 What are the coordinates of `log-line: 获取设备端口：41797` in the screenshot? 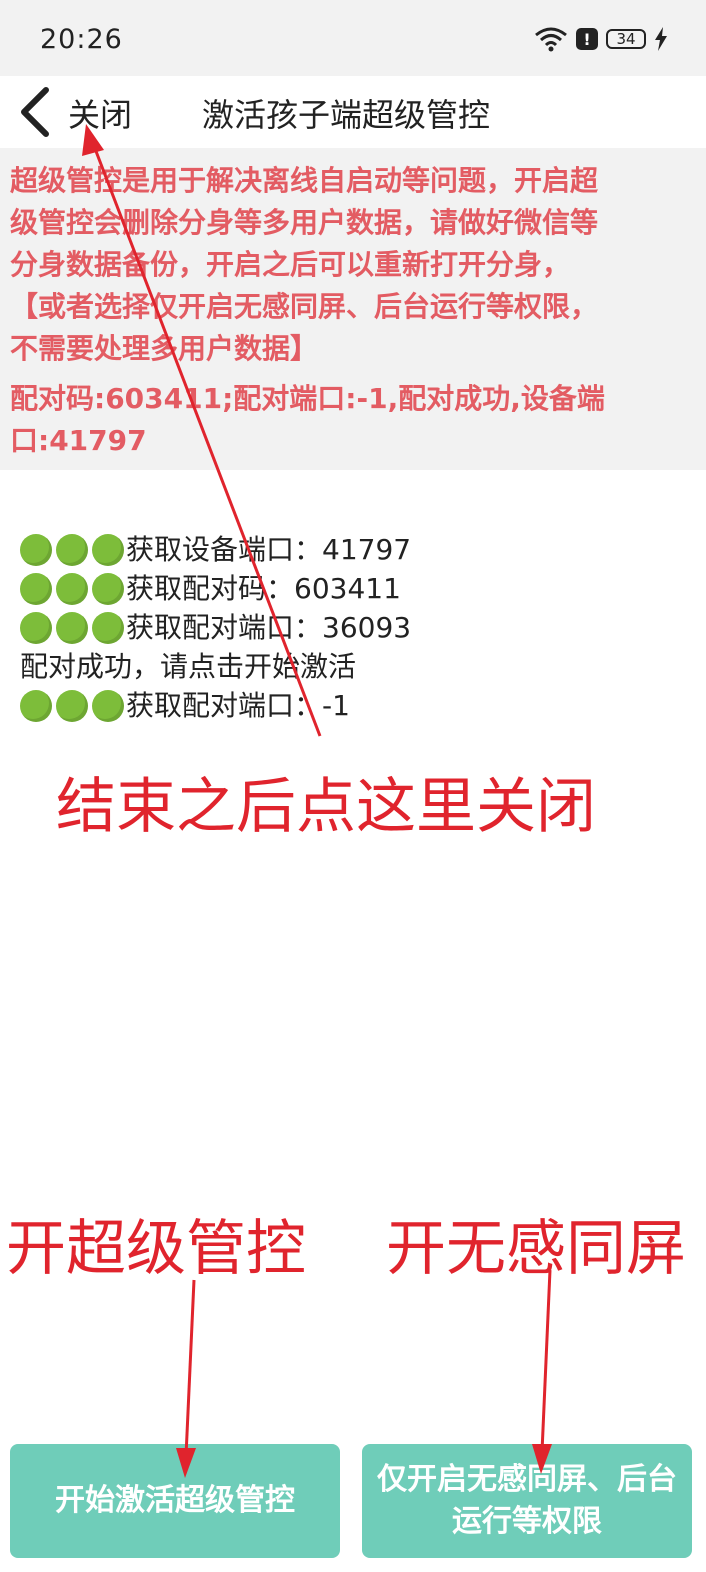 It's located at (215, 549).